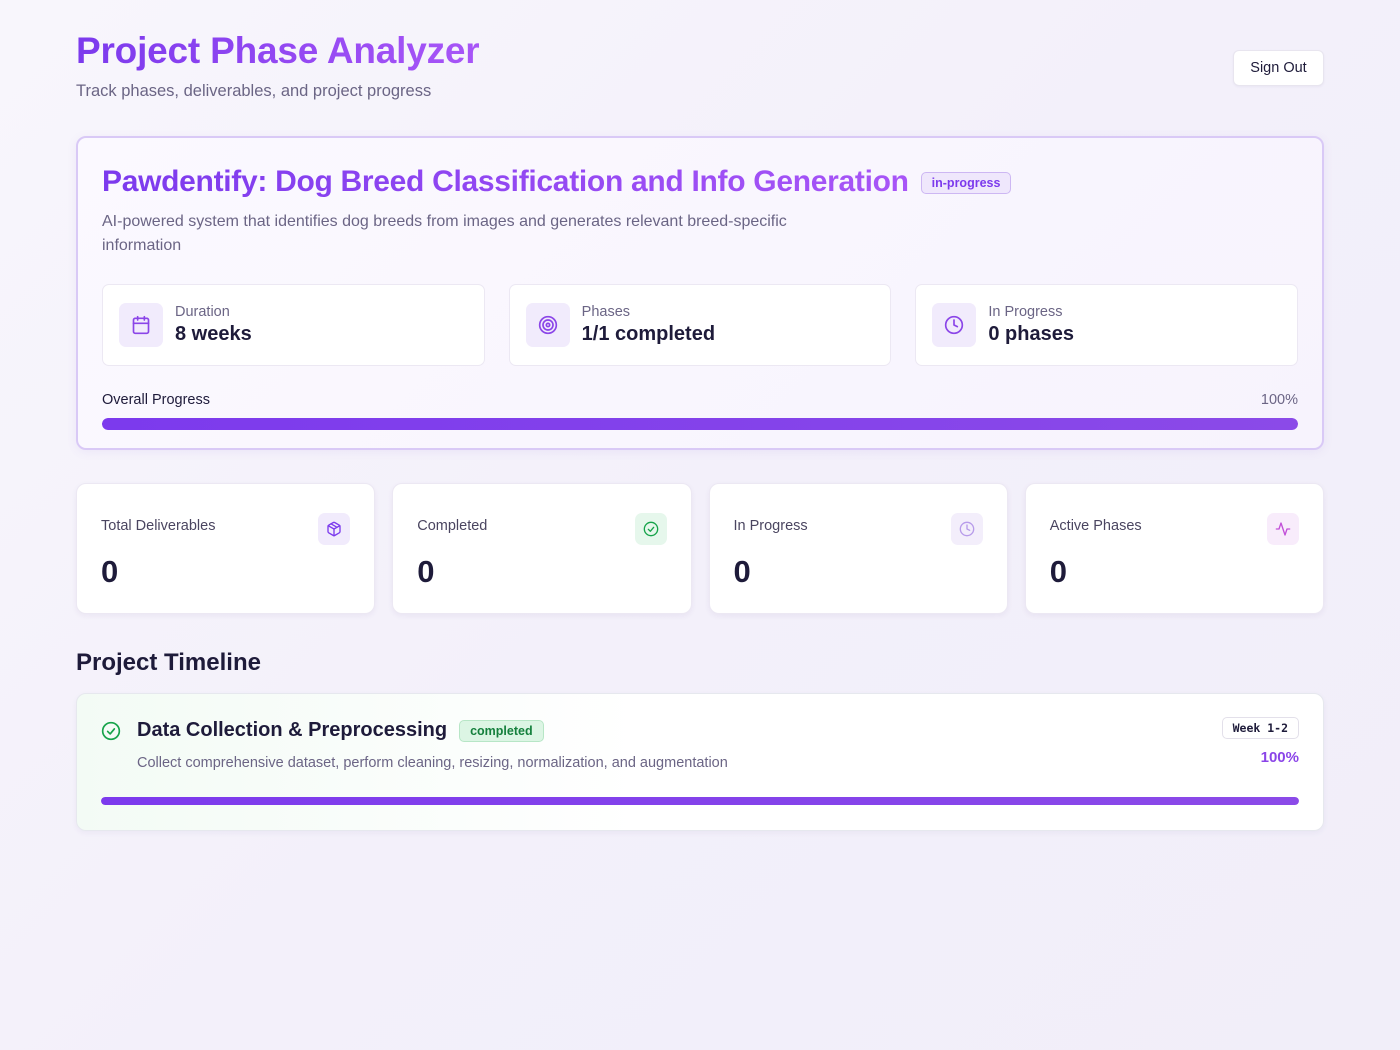 The image size is (1400, 1050). I want to click on overall-progress-percent: 100%, so click(1279, 400).